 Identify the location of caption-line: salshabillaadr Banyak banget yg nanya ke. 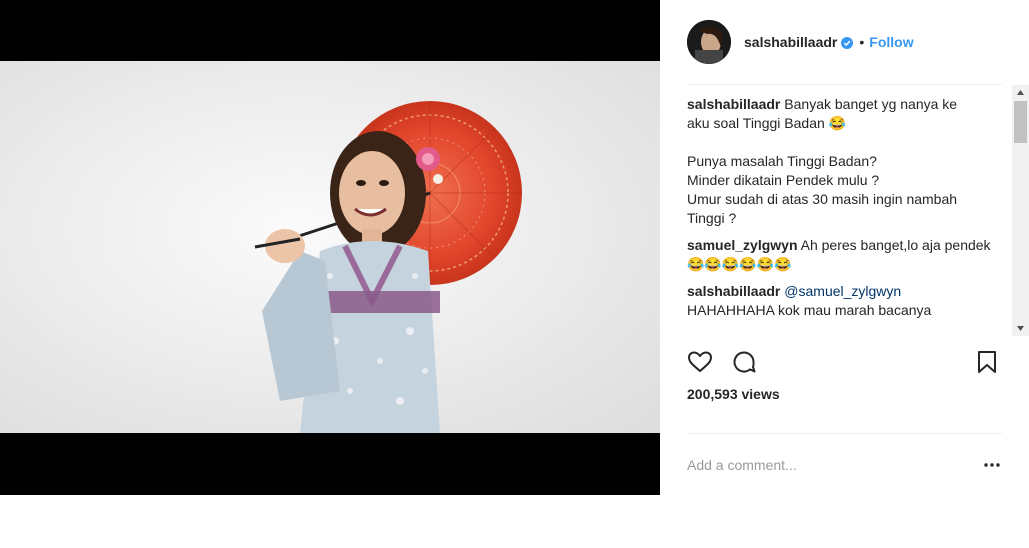
(822, 104).